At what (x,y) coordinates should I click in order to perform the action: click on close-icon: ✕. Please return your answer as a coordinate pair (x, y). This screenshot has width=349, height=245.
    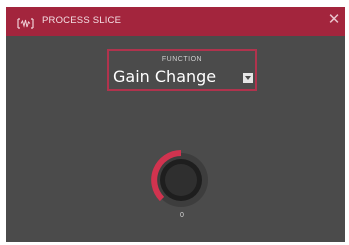
    Looking at the image, I should click on (334, 19).